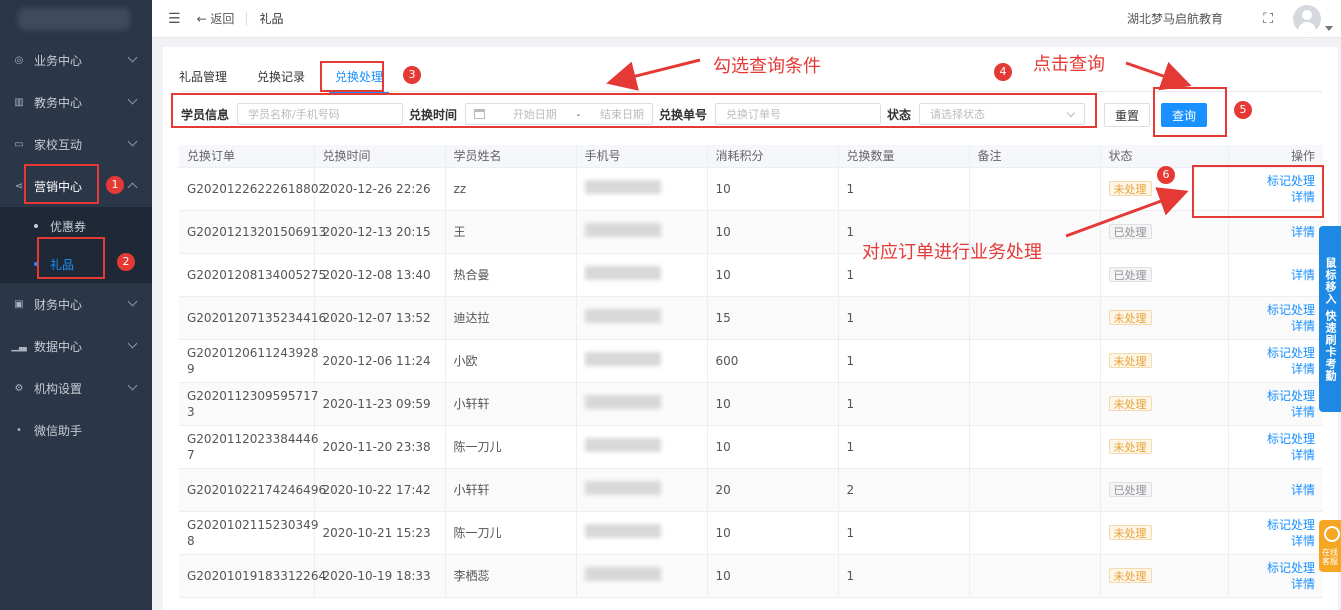 This screenshot has width=1341, height=610. I want to click on status-badge: 已处理, so click(1130, 489).